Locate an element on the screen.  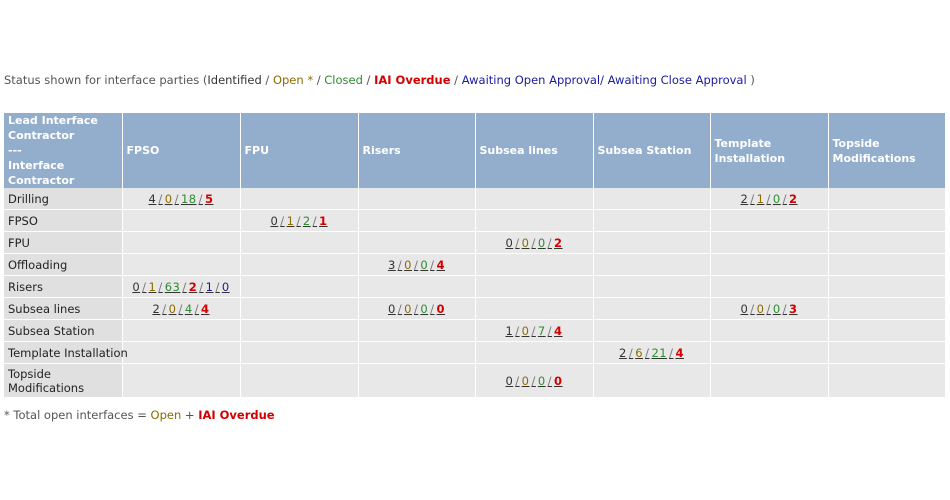
closed-count: 2 is located at coordinates (307, 221).